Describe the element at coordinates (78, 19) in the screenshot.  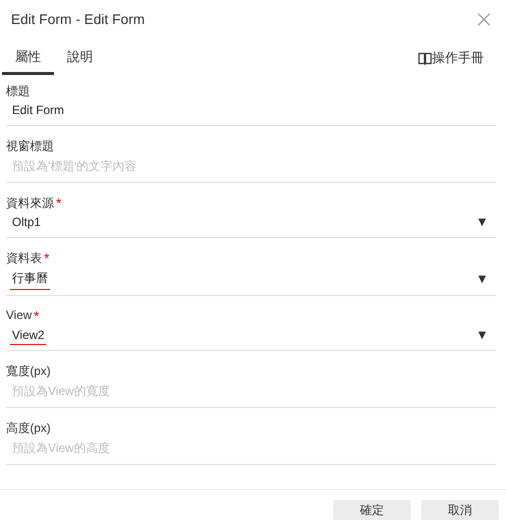
I see `window-title: Edit Form - Edit Form` at that location.